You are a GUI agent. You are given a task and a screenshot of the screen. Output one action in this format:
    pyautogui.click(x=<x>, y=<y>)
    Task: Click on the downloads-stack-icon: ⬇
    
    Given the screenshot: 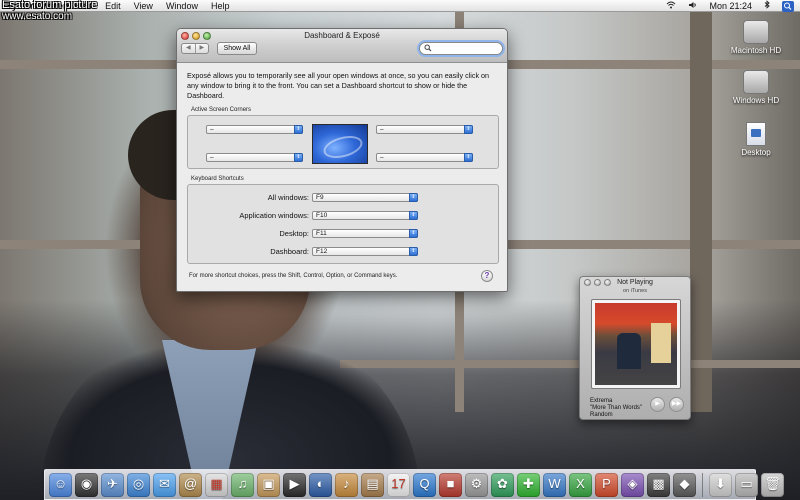 What is the action you would take?
    pyautogui.click(x=720, y=485)
    